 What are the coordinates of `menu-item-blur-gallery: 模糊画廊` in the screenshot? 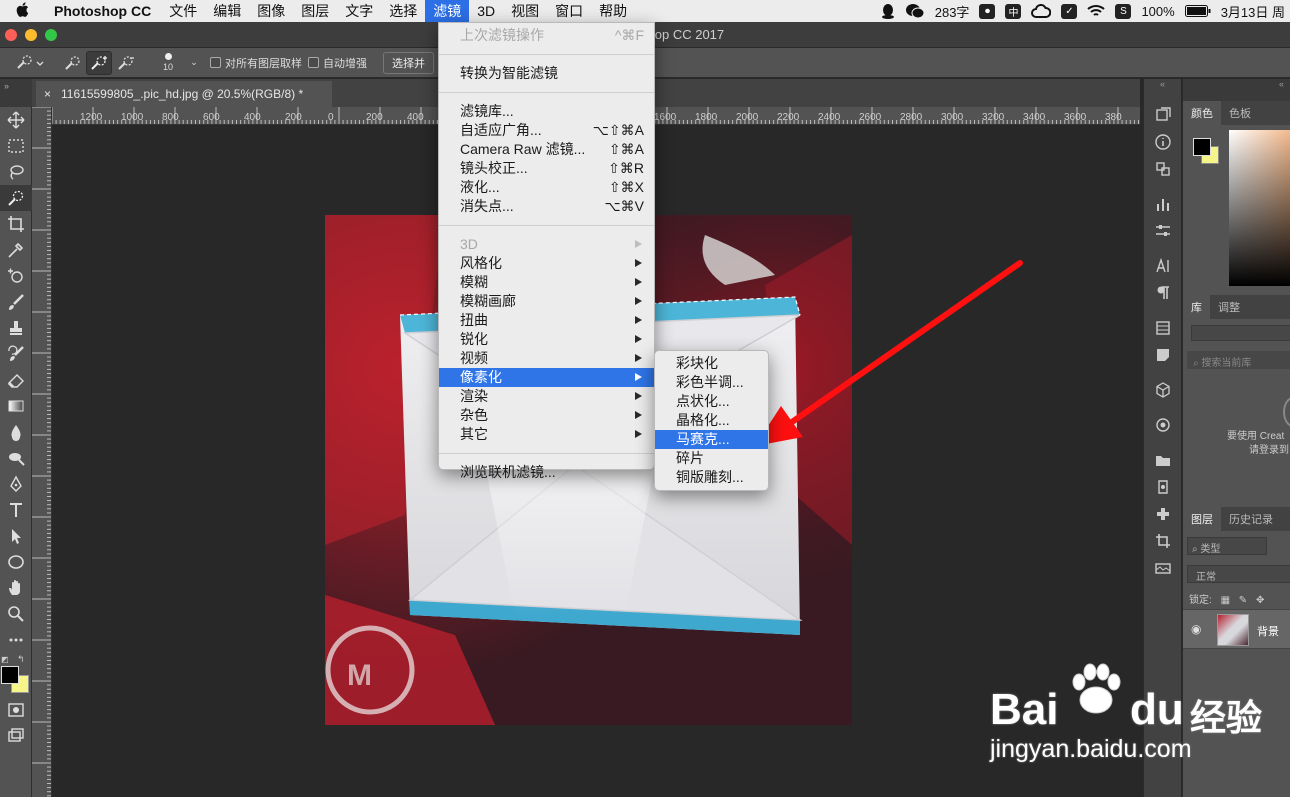 It's located at (546, 301).